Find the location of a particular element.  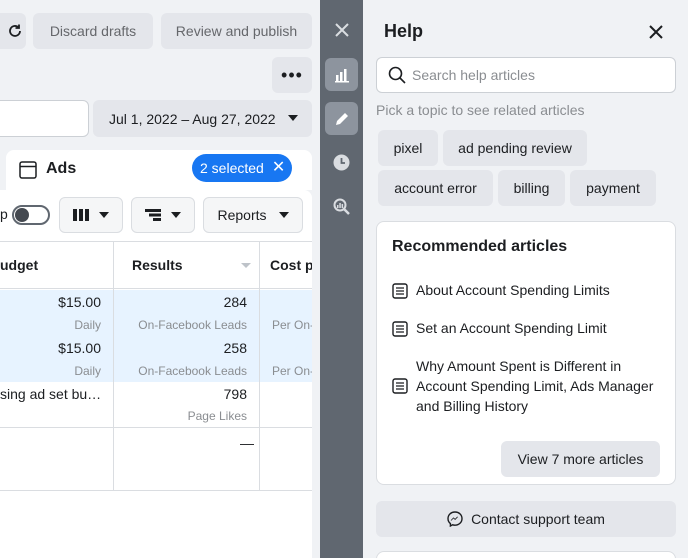

selected-badge-label: 2 selected is located at coordinates (232, 168).